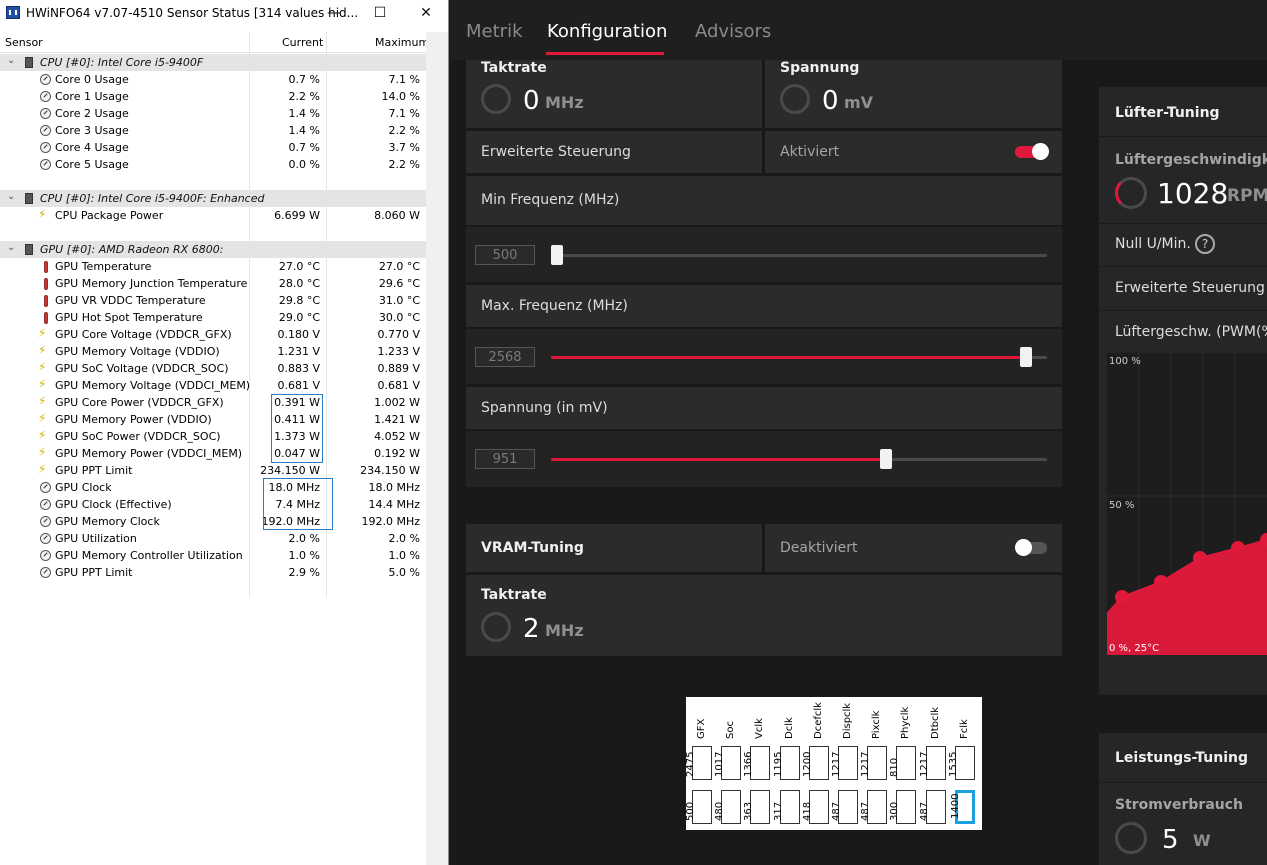 The width and height of the screenshot is (1267, 865). Describe the element at coordinates (1026, 357) in the screenshot. I see `max-frequenz-slider-thumb` at that location.